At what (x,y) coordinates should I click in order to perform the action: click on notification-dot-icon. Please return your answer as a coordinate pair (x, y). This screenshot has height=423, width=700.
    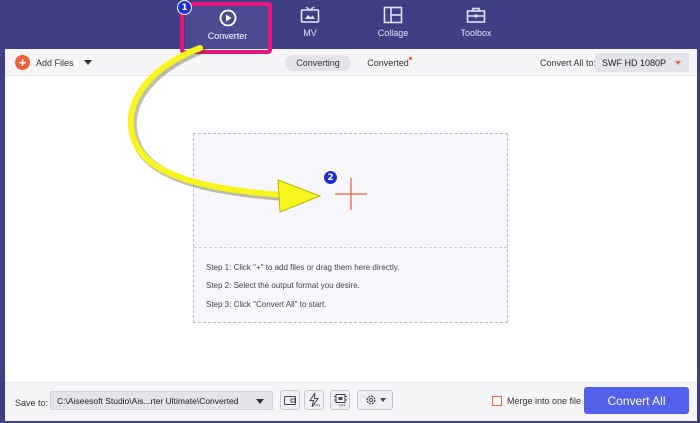
    Looking at the image, I should click on (410, 58).